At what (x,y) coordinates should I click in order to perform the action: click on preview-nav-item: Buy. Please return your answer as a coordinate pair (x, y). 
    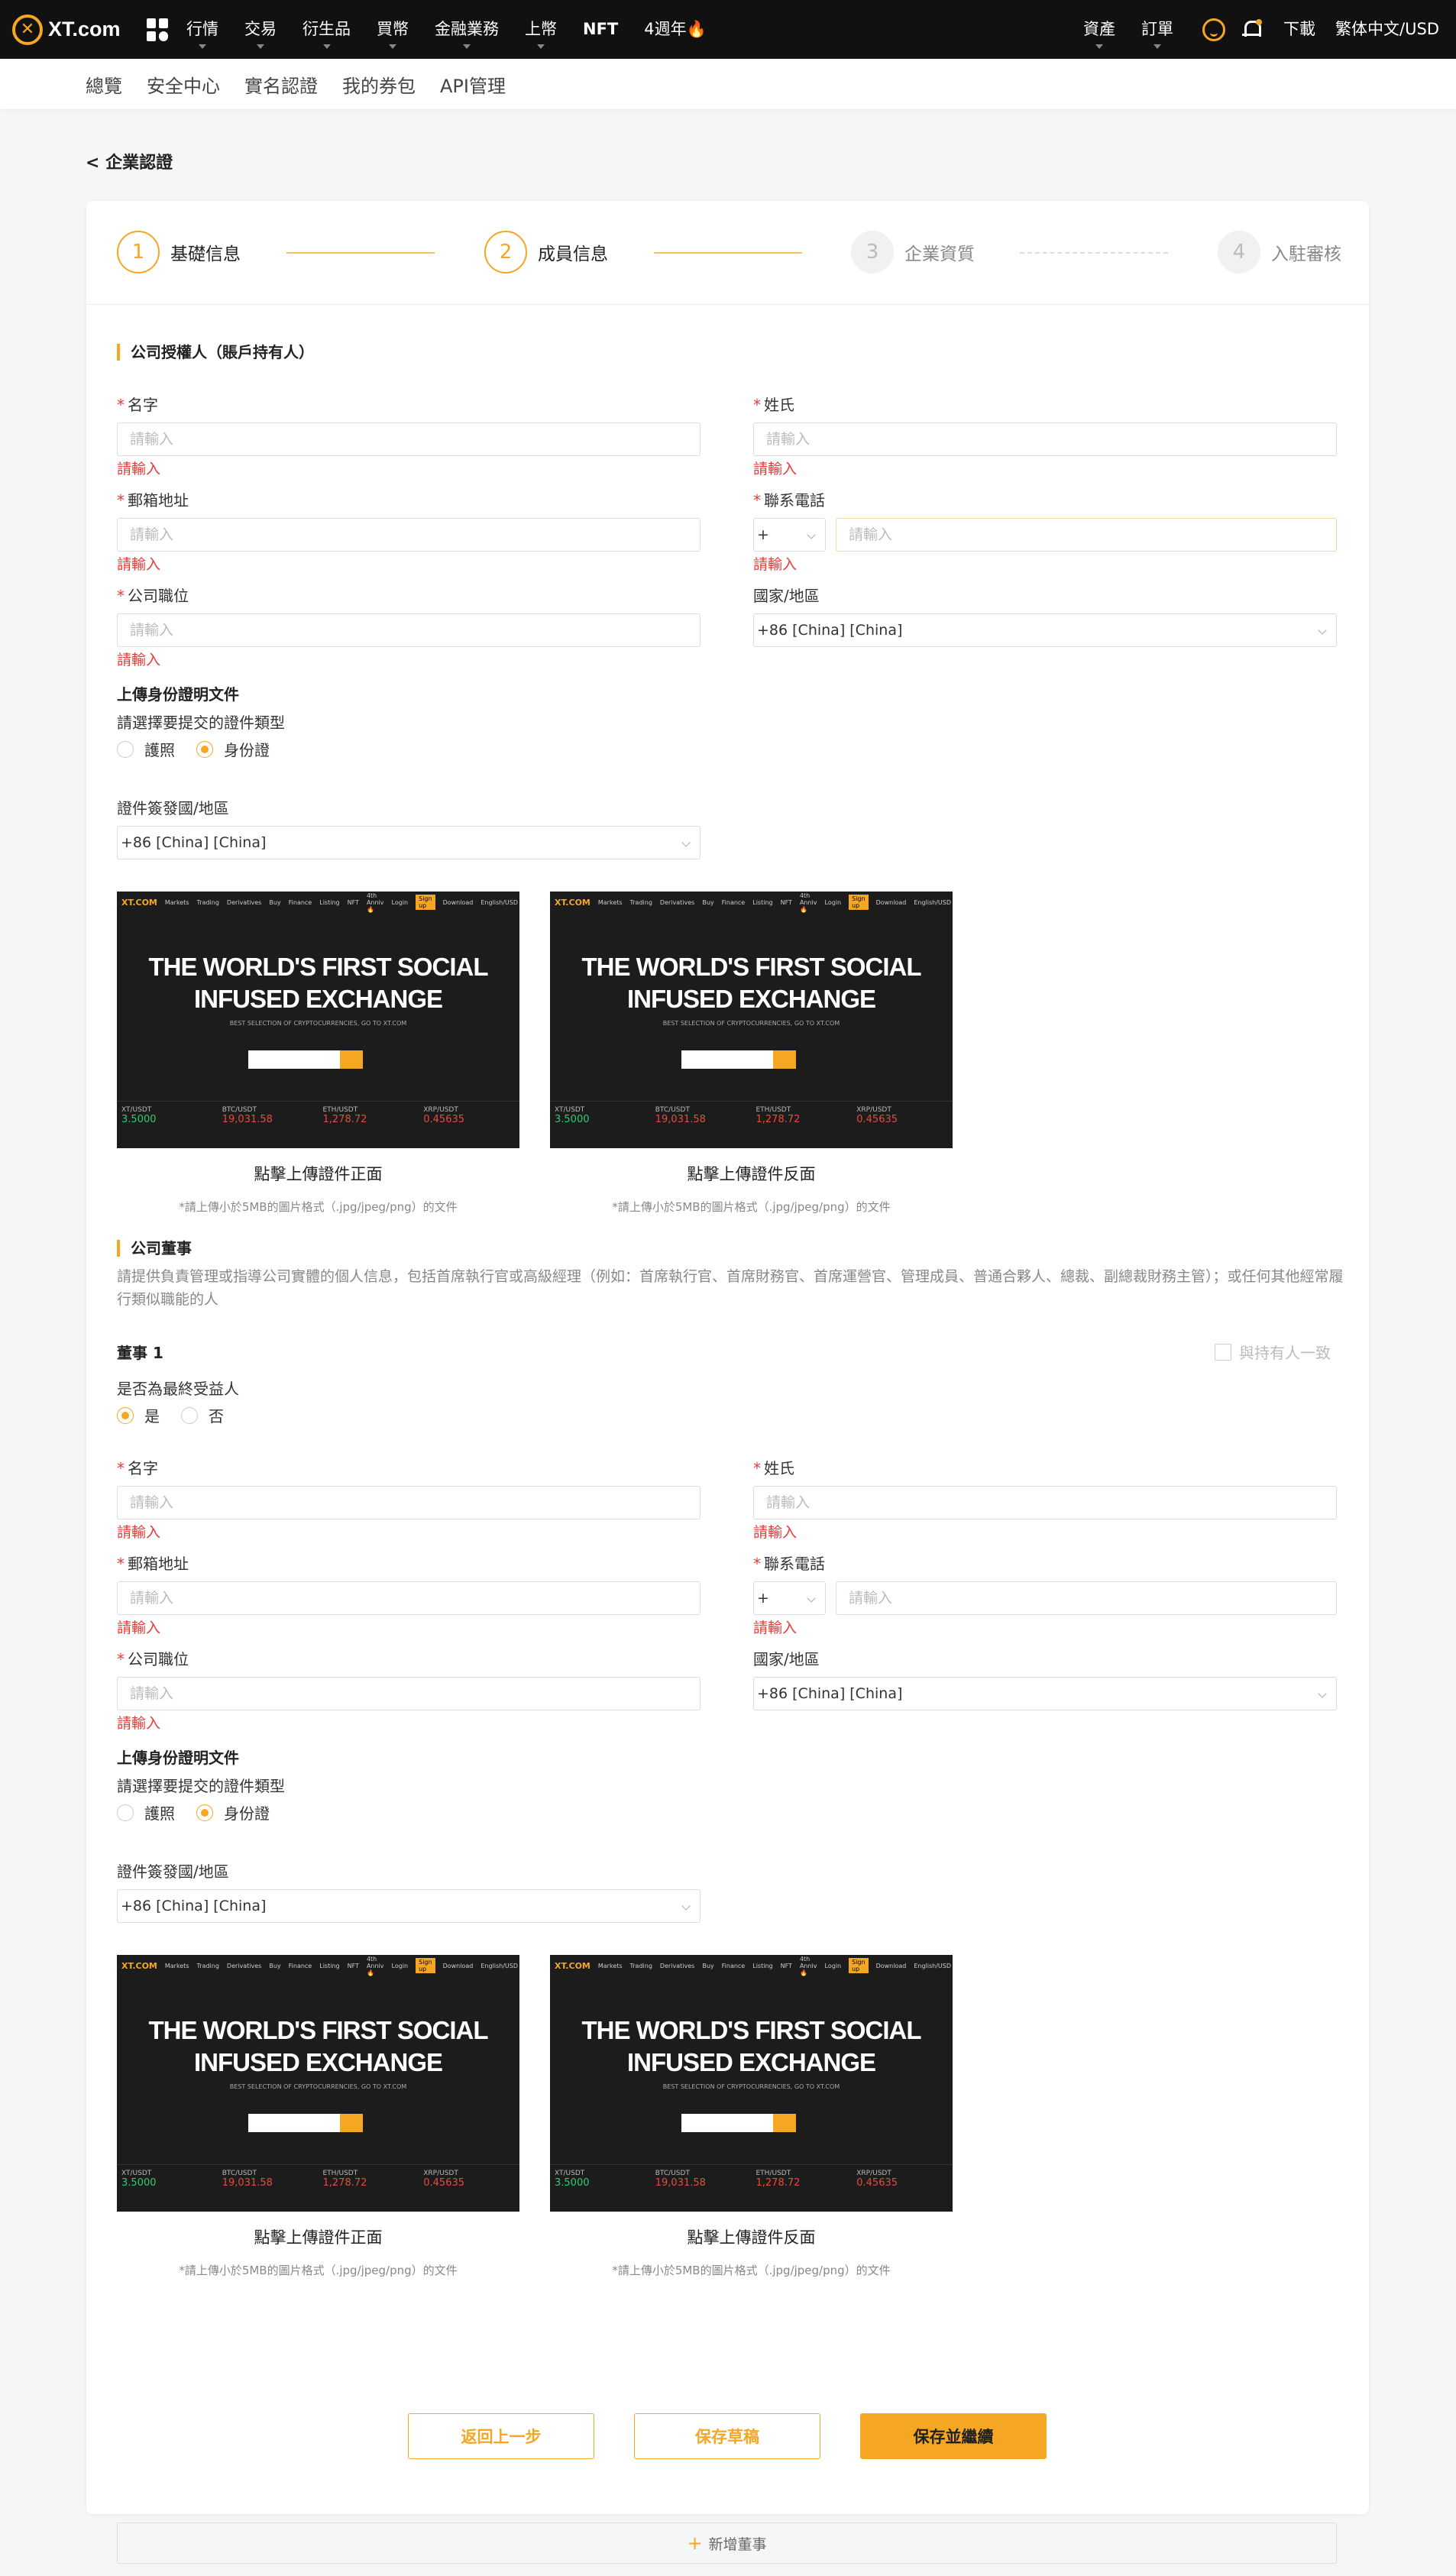
    Looking at the image, I should click on (275, 902).